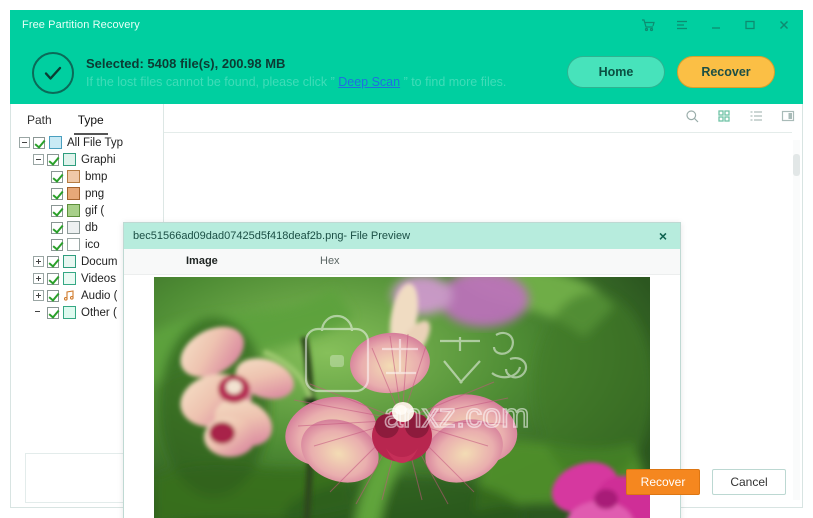 Image resolution: width=813 pixels, height=518 pixels. What do you see at coordinates (750, 25) in the screenshot?
I see `maximize-icon` at bounding box center [750, 25].